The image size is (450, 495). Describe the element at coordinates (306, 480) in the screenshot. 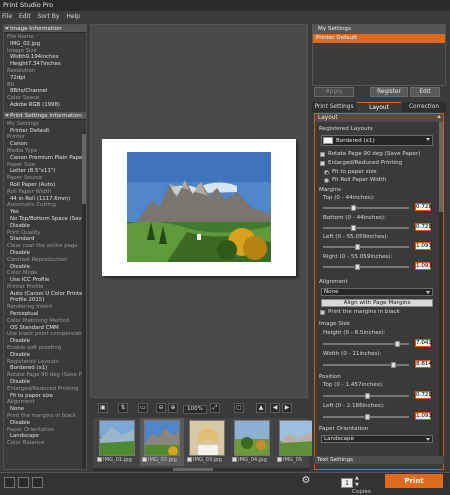

I see `gear-icon: ⚙` at that location.